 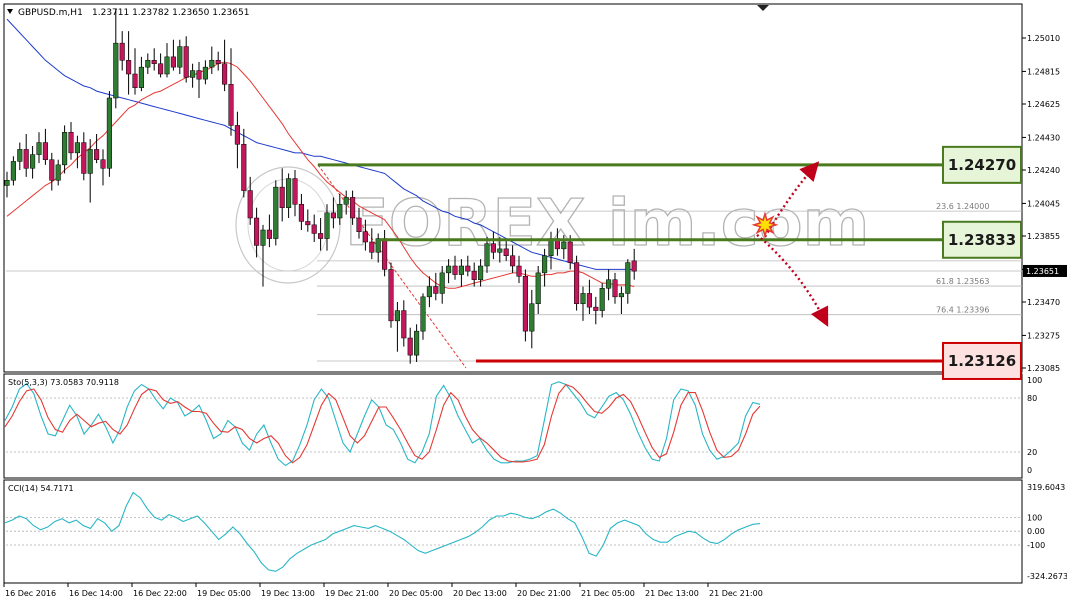 What do you see at coordinates (1036, 545) in the screenshot?
I see `cci-tick-label: -100` at bounding box center [1036, 545].